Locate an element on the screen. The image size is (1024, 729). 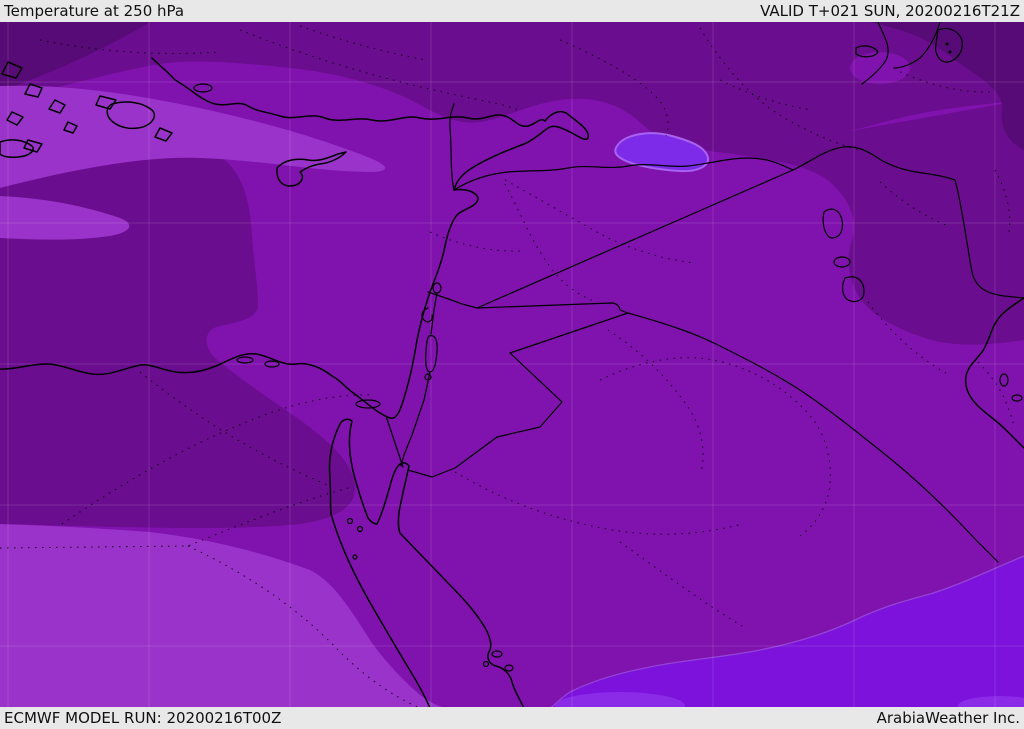
credit-label: ArabiaWeather Inc. is located at coordinates (948, 718).